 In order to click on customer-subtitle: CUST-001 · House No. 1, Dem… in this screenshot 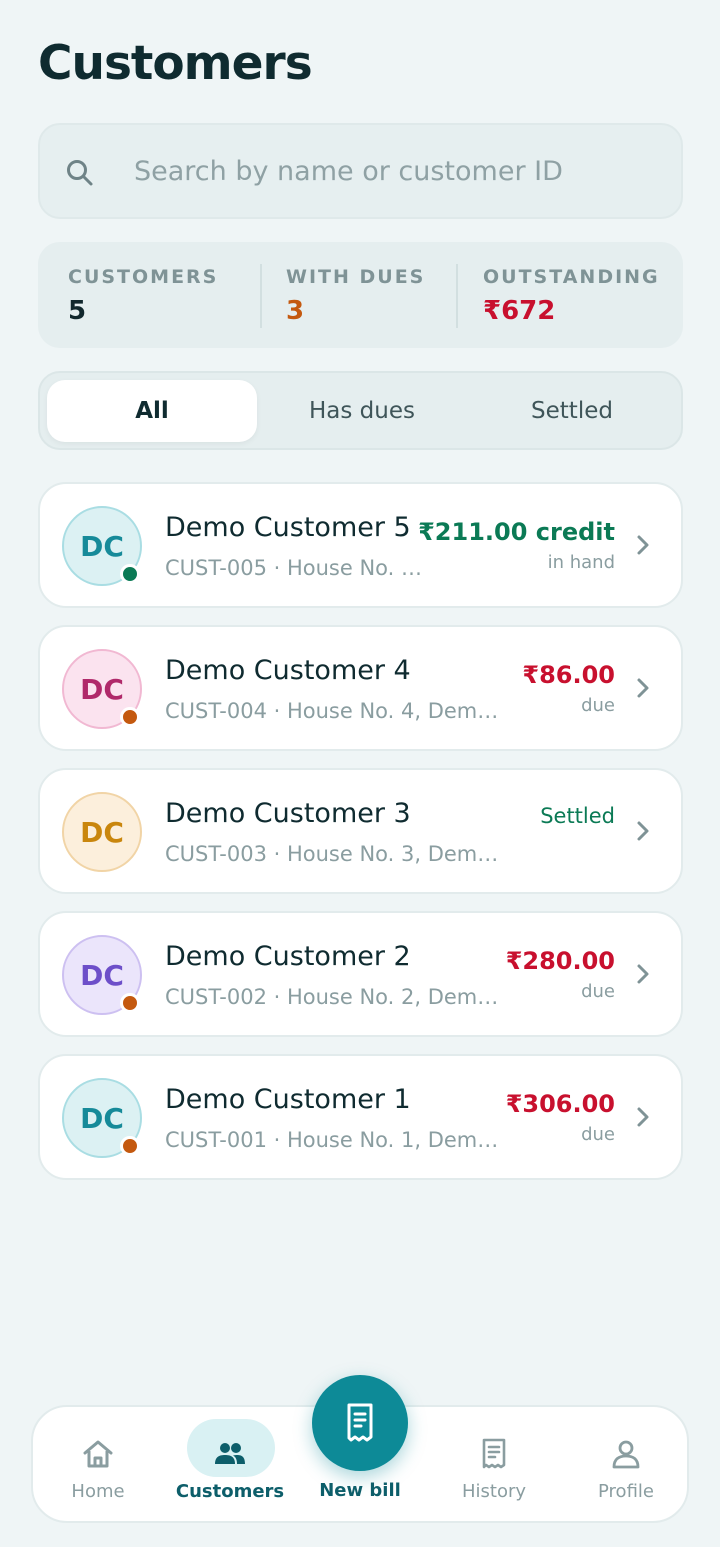, I will do `click(337, 1140)`.